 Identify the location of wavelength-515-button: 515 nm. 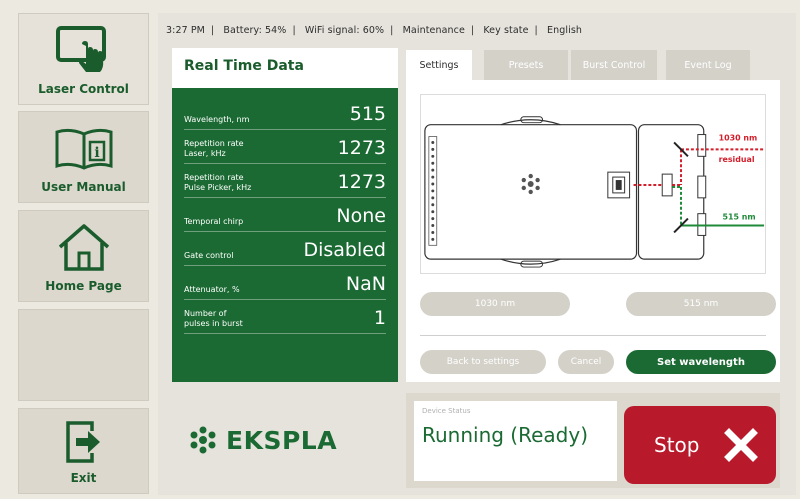
(701, 304).